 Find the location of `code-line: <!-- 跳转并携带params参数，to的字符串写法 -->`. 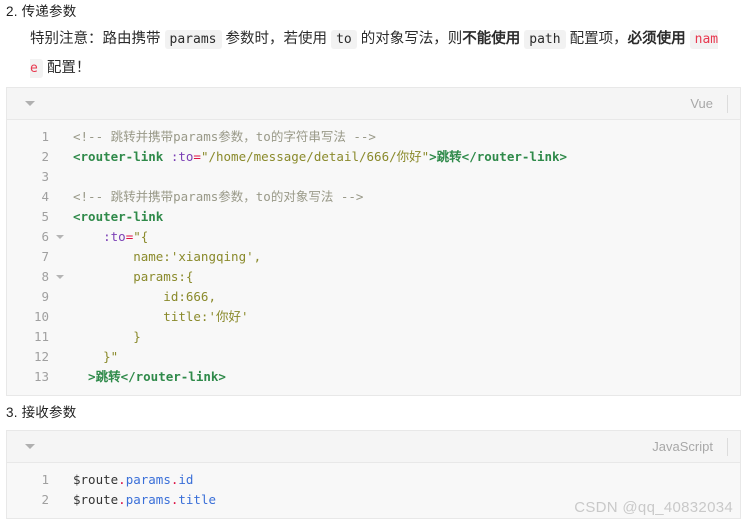

code-line: <!-- 跳转并携带params参数，to的字符串写法 --> is located at coordinates (406, 137).